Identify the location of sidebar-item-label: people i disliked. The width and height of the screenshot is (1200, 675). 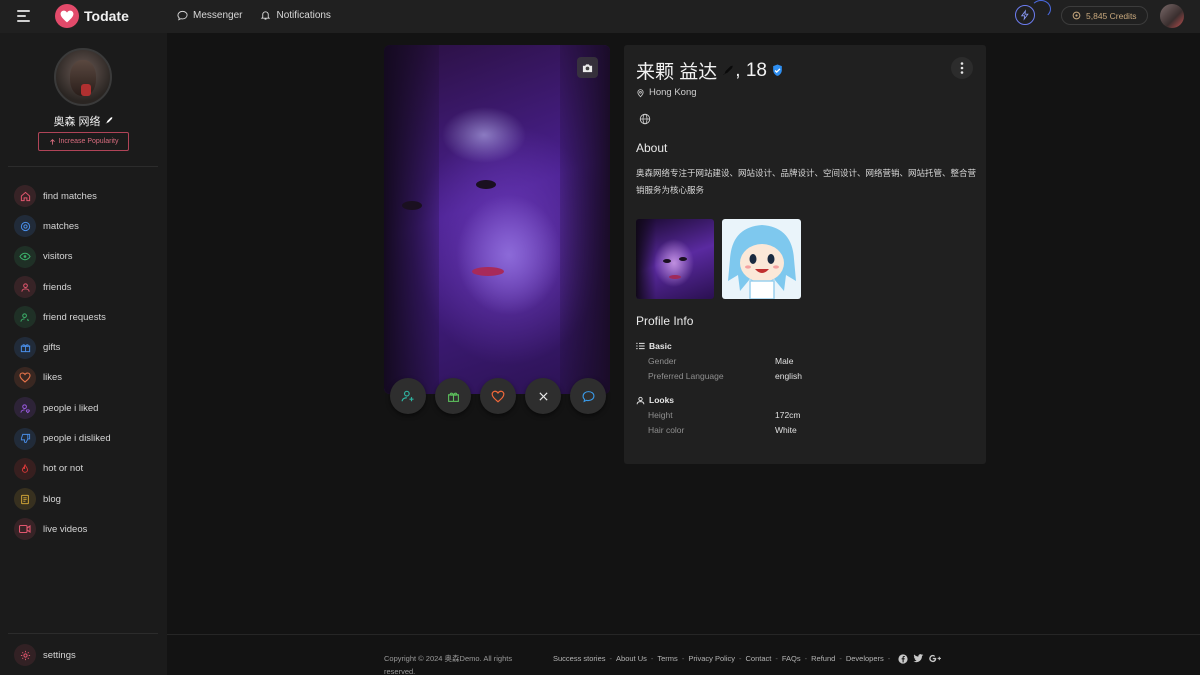
(77, 439).